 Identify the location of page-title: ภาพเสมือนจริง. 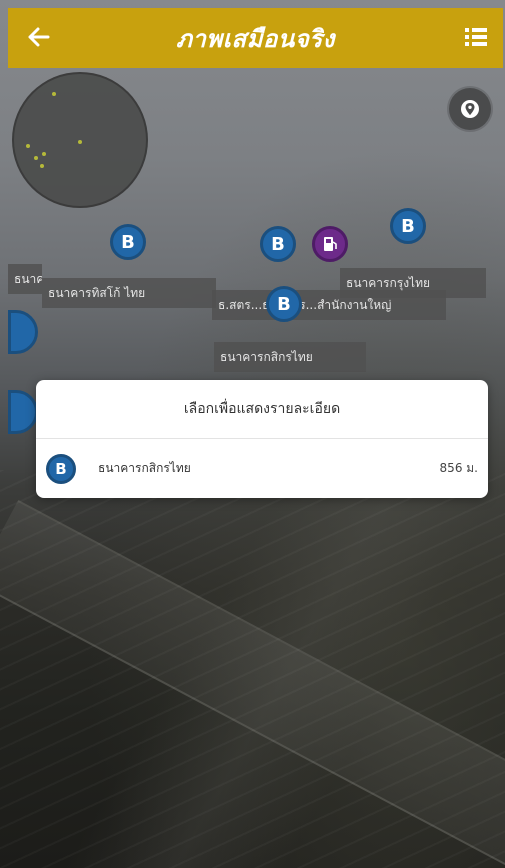
(255, 38).